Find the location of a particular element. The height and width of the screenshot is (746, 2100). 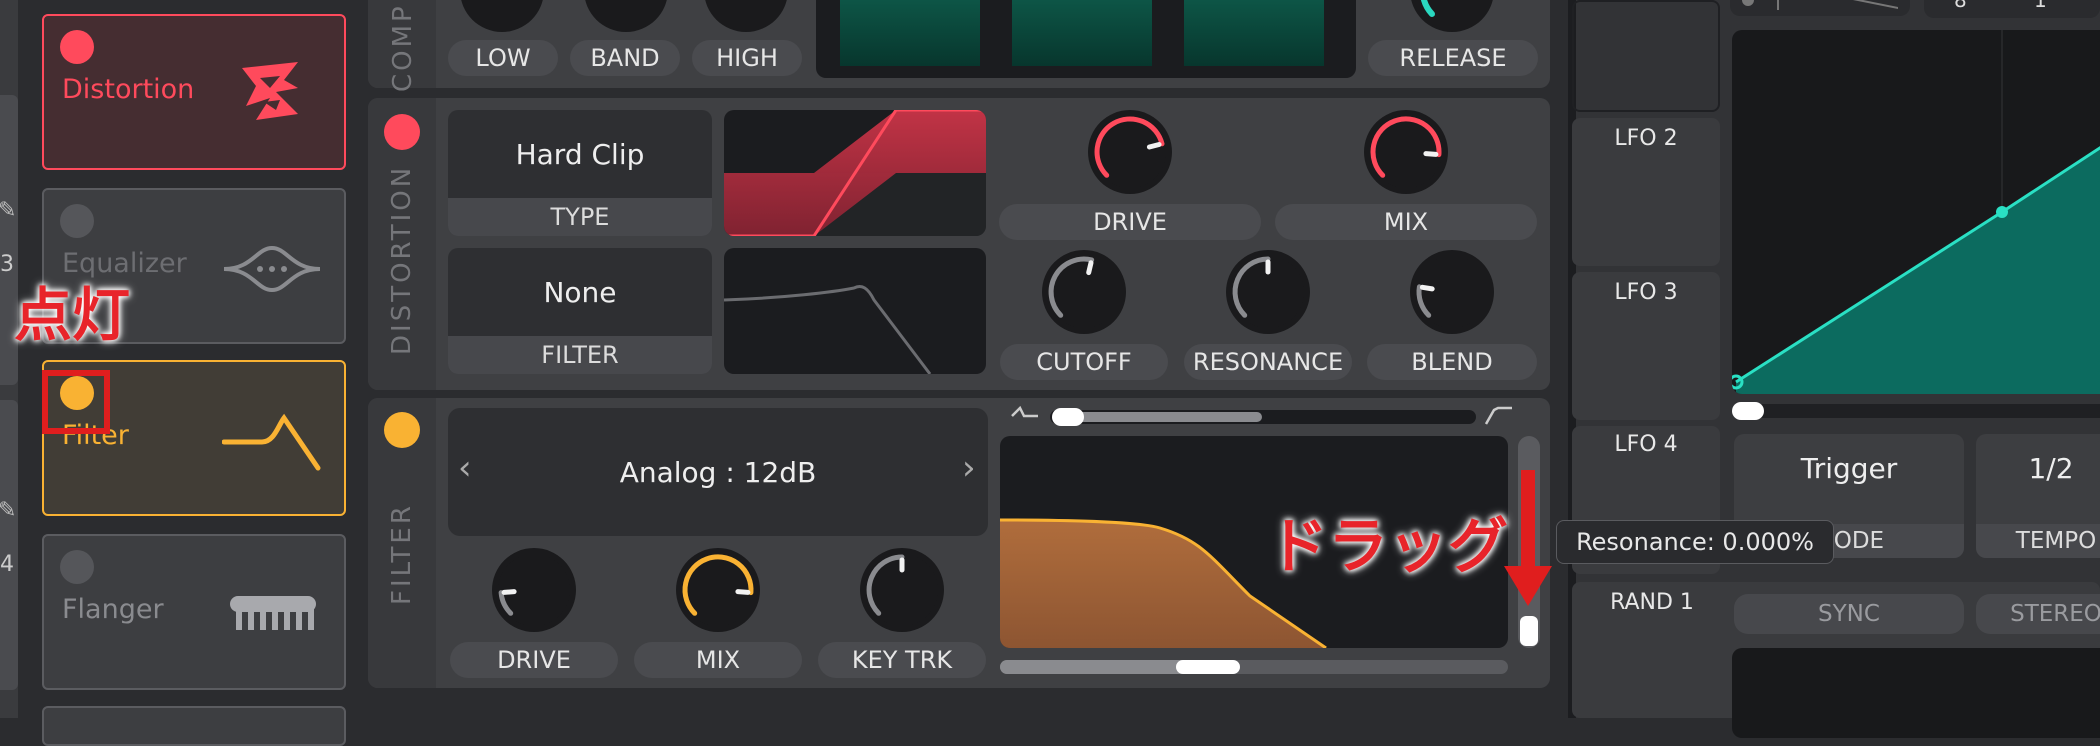

distortion-curve-display is located at coordinates (855, 173).